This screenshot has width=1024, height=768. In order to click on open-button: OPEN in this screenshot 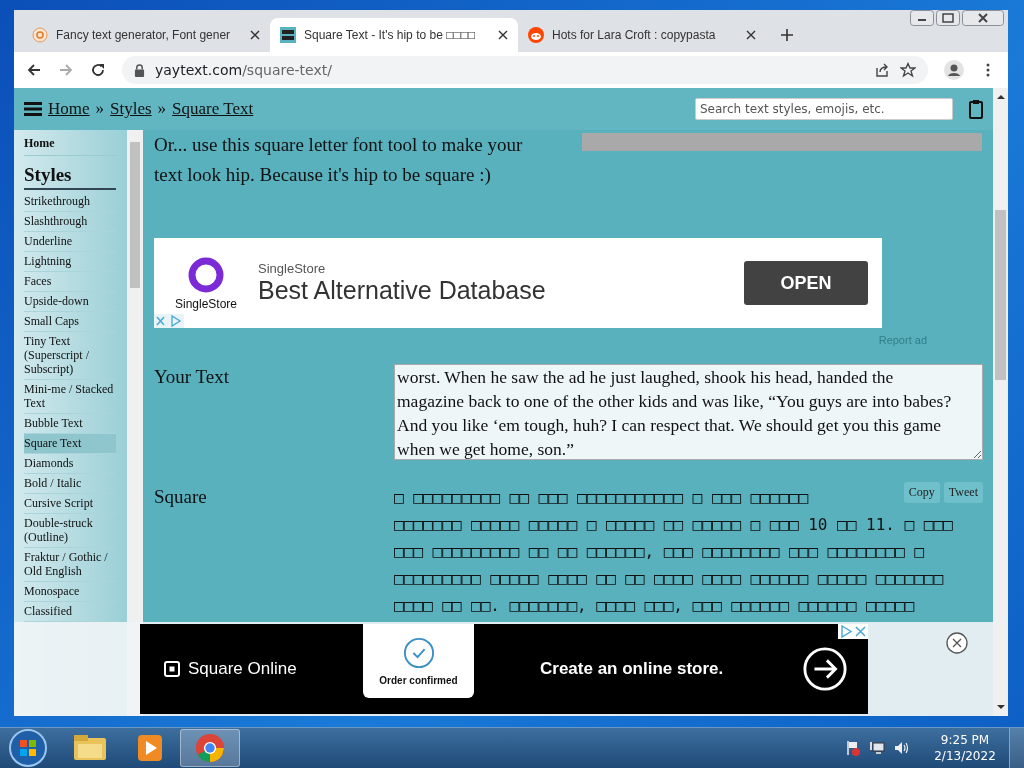, I will do `click(806, 283)`.